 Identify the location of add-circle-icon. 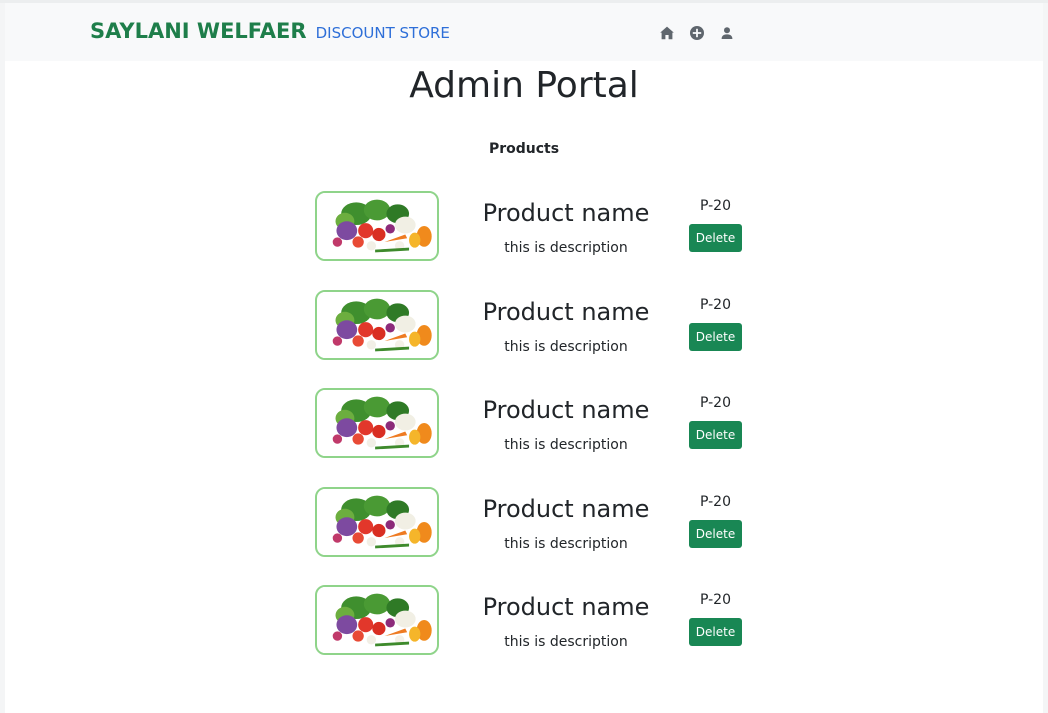
(697, 33).